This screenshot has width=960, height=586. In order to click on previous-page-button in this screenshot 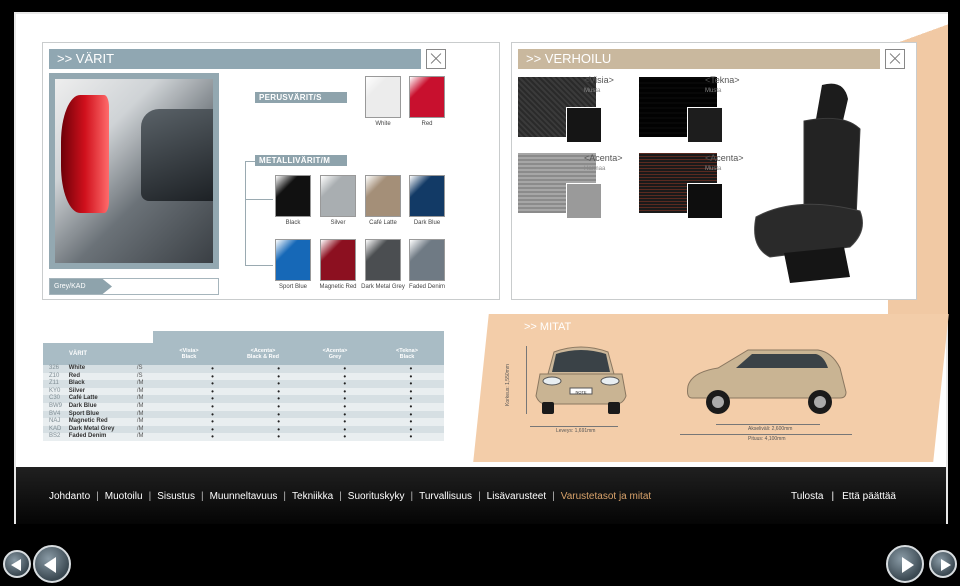, I will do `click(52, 564)`.